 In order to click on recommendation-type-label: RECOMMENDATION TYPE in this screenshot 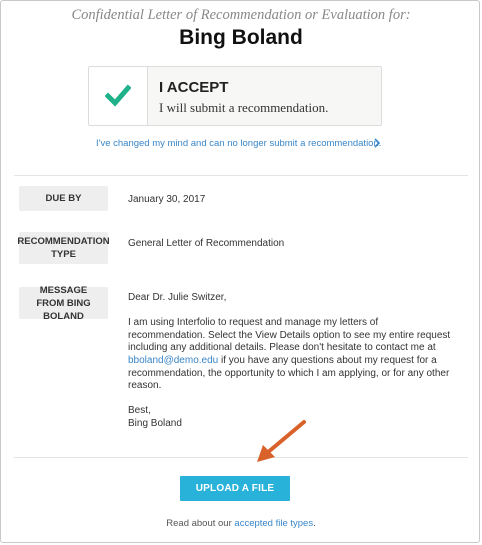, I will do `click(63, 248)`.